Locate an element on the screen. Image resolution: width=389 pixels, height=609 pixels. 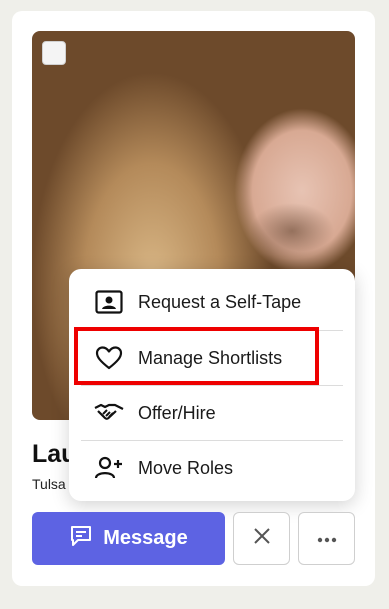
dismiss-button is located at coordinates (261, 538).